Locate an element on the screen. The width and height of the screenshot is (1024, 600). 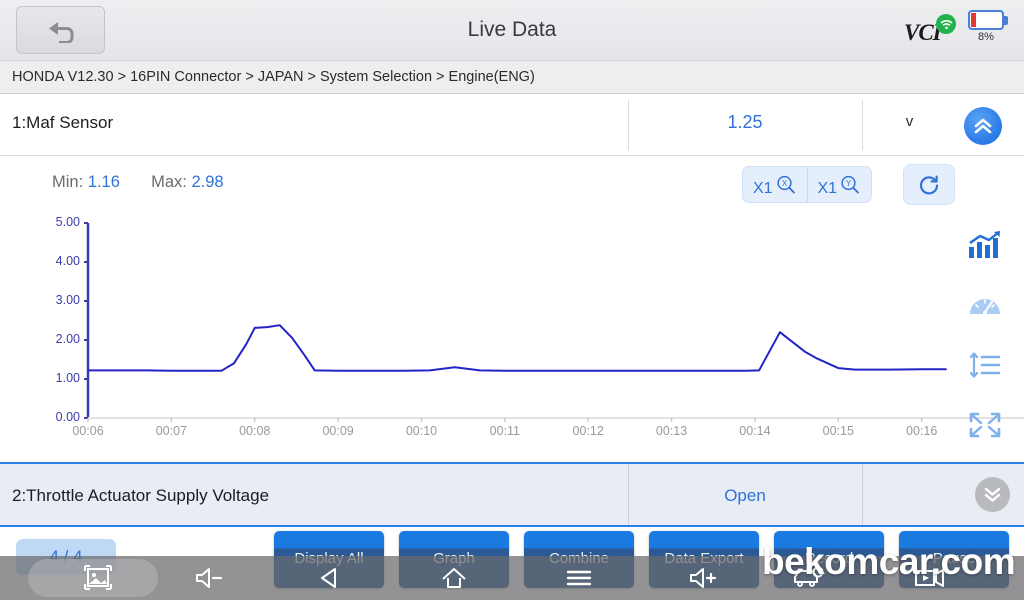
site-watermark: bekomcar.com is located at coordinates (889, 561).